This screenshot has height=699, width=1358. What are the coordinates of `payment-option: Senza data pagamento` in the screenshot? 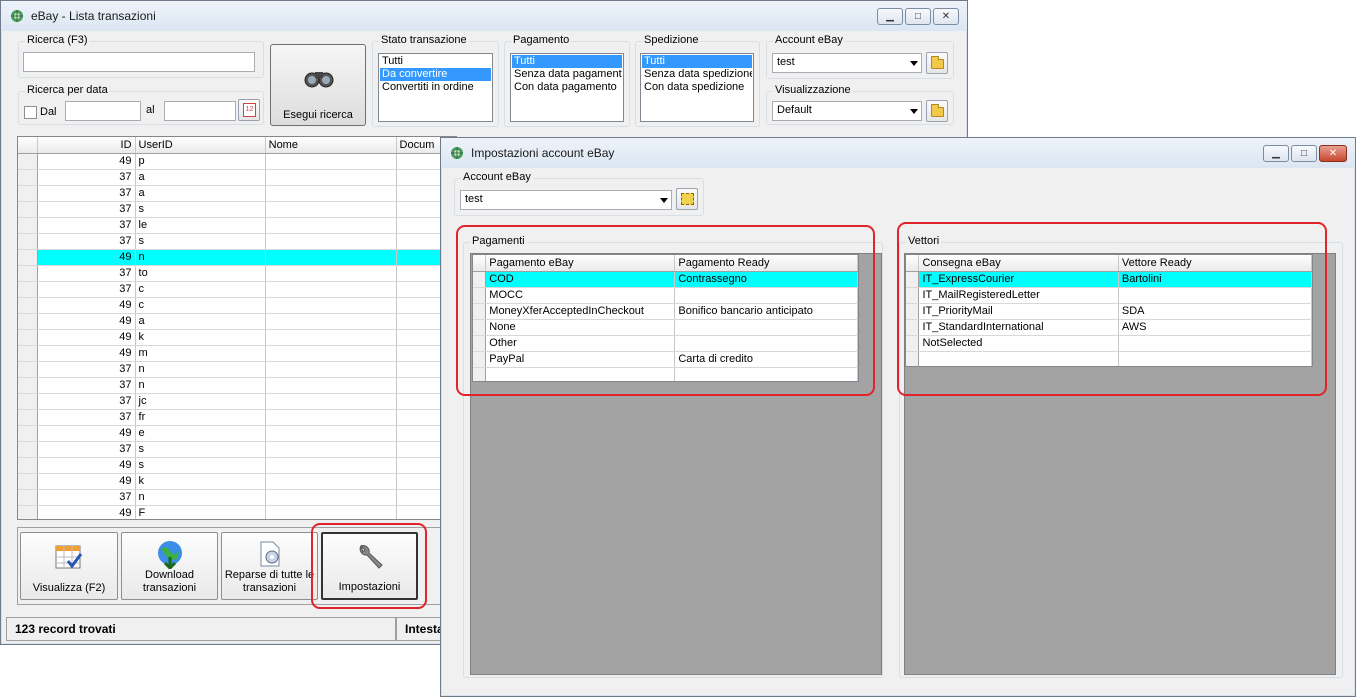 It's located at (567, 74).